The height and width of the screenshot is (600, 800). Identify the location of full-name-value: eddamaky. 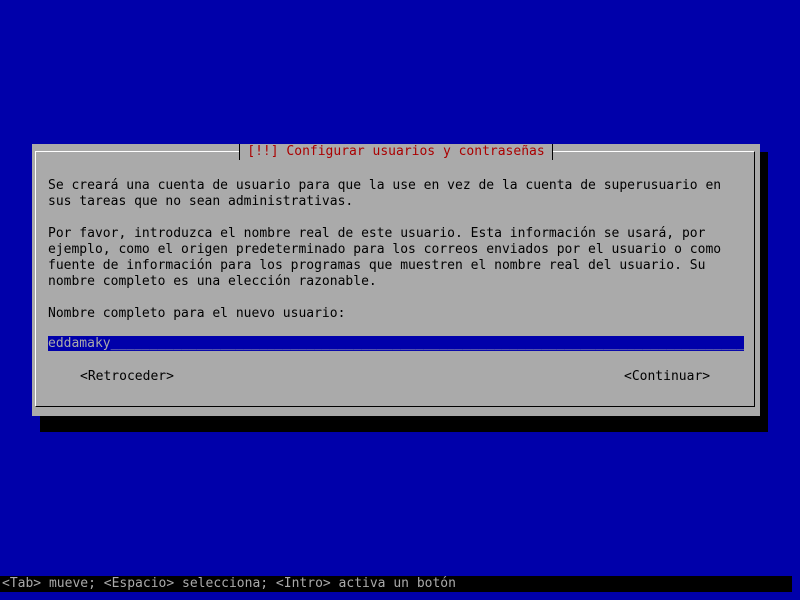
(79, 343).